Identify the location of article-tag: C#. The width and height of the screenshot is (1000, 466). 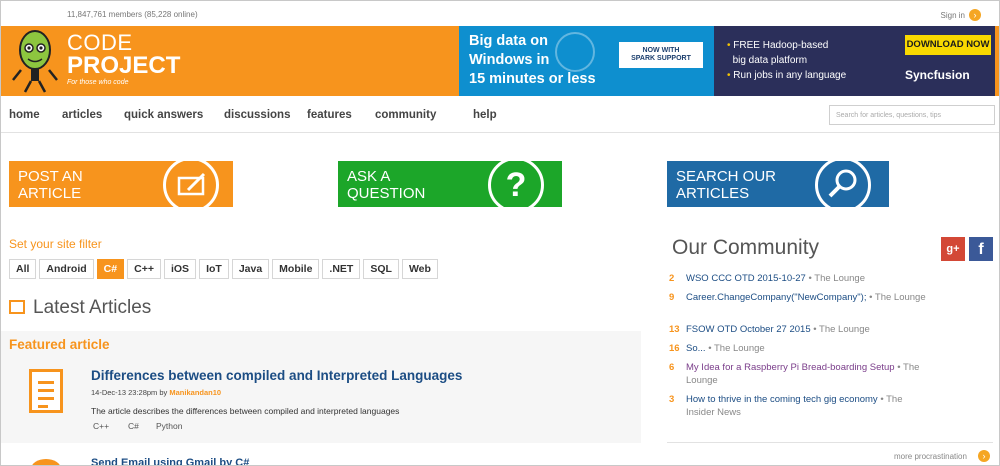
(133, 426).